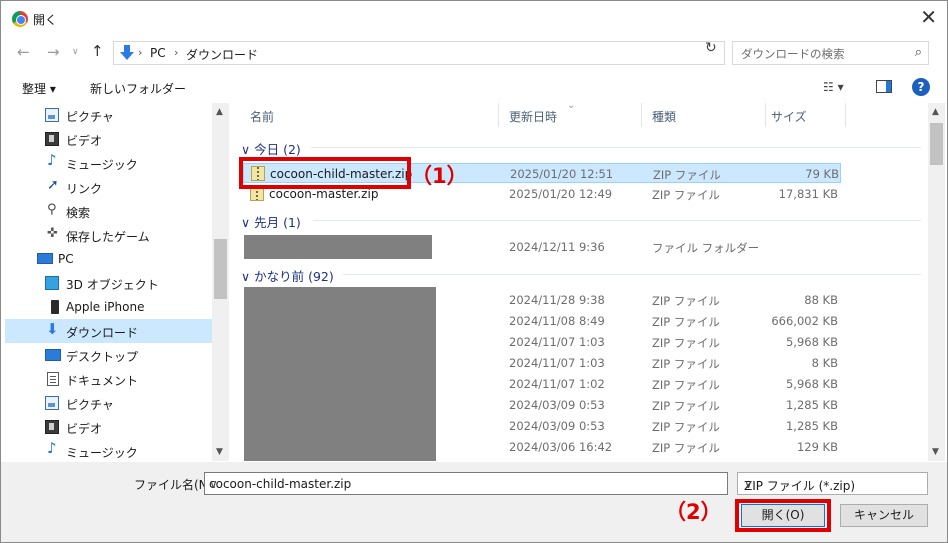 This screenshot has width=948, height=543. I want to click on breadcrumb-pc: PC, so click(158, 53).